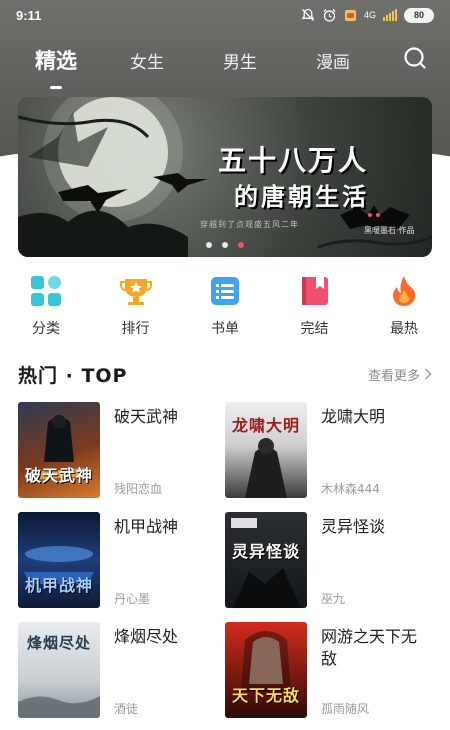 Image resolution: width=450 pixels, height=730 pixels. Describe the element at coordinates (314, 329) in the screenshot. I see `shortcut-label: 完结` at that location.